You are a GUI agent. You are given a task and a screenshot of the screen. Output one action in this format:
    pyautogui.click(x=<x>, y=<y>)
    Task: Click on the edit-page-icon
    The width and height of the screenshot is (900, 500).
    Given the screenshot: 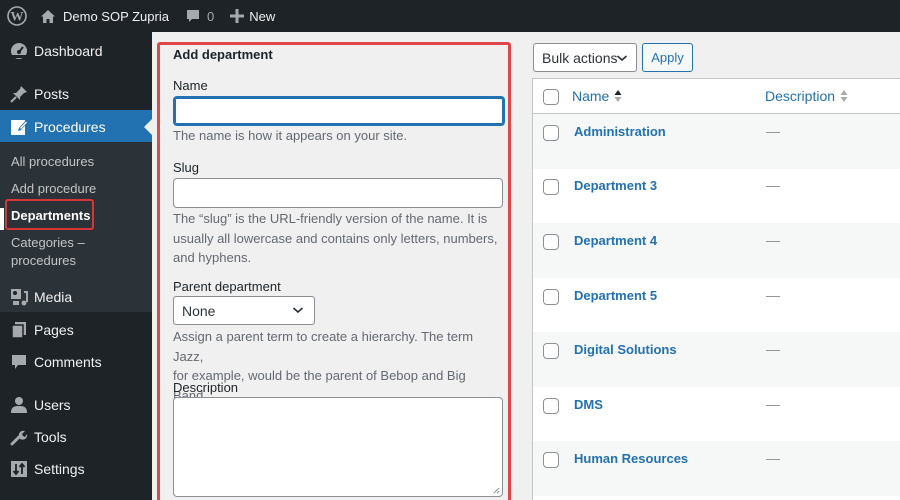 What is the action you would take?
    pyautogui.click(x=18, y=127)
    